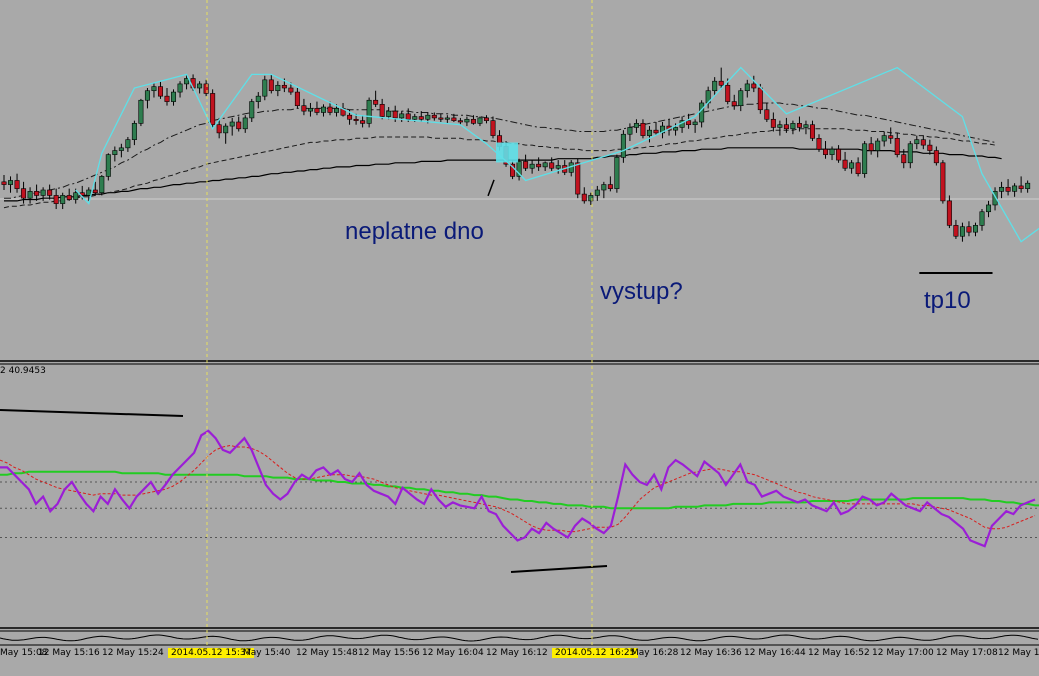 This screenshot has width=1039, height=676. Describe the element at coordinates (775, 653) in the screenshot. I see `time-tick-label: 12 May 16:44` at that location.